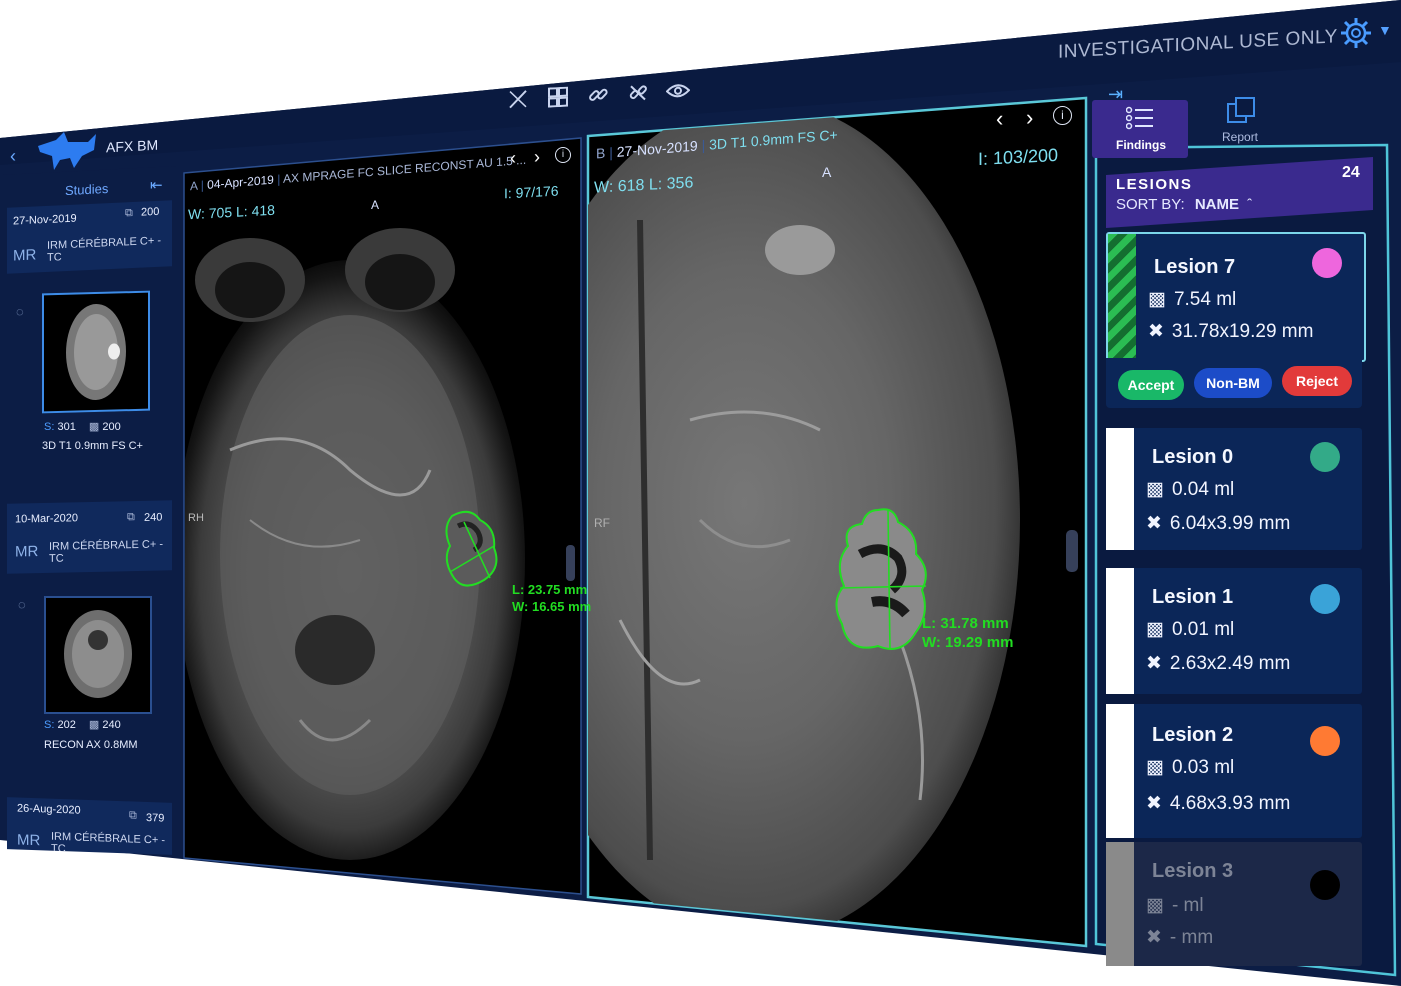  What do you see at coordinates (570, 563) in the screenshot?
I see `viewer-a-scroll-handle` at bounding box center [570, 563].